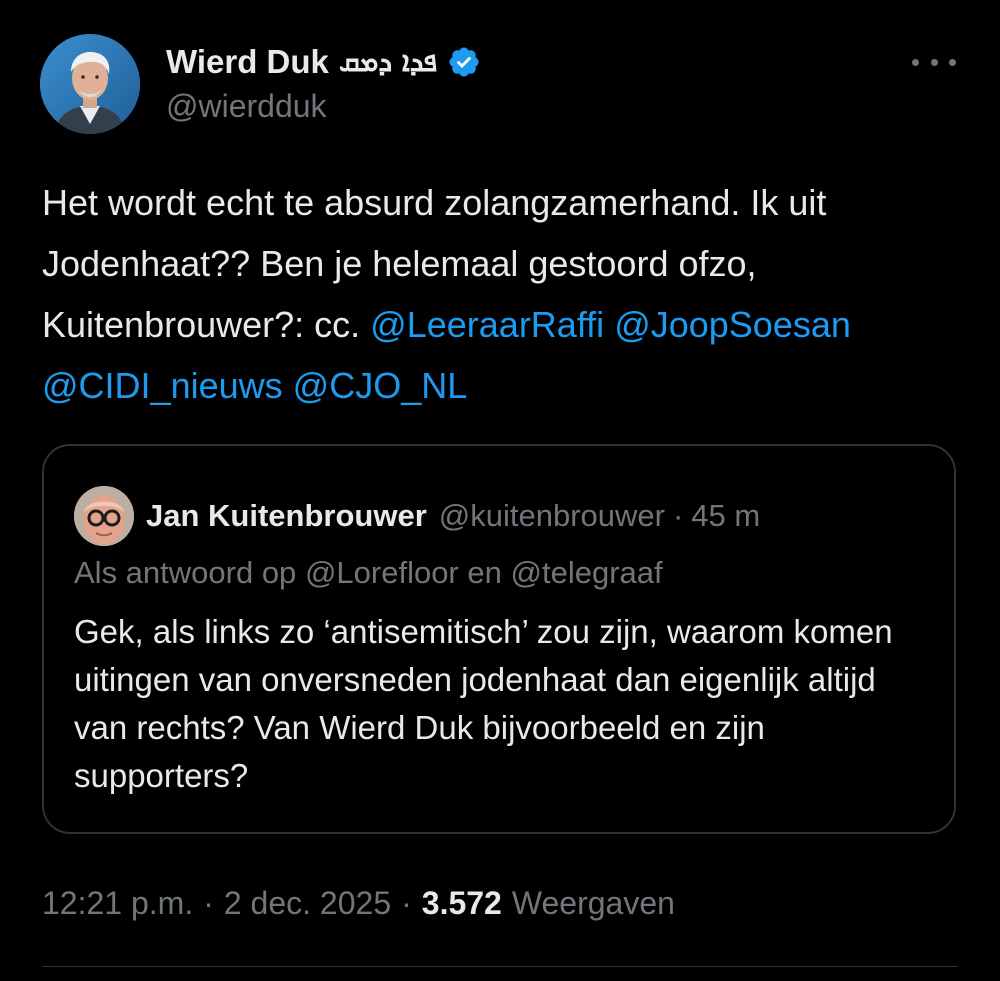 The width and height of the screenshot is (1000, 981). What do you see at coordinates (162, 385) in the screenshot?
I see `mention-link: @CIDI_nieuws` at bounding box center [162, 385].